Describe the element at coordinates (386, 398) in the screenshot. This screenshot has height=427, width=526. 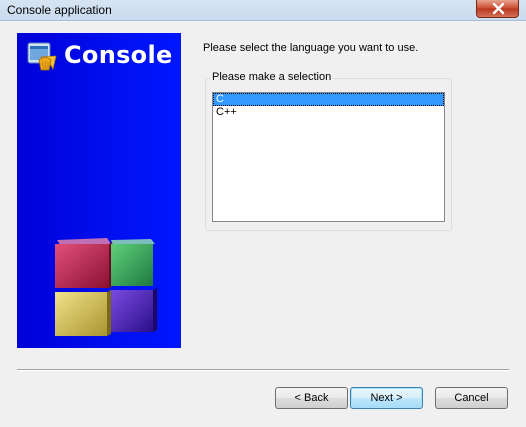
I see `next-button: Next >` at that location.